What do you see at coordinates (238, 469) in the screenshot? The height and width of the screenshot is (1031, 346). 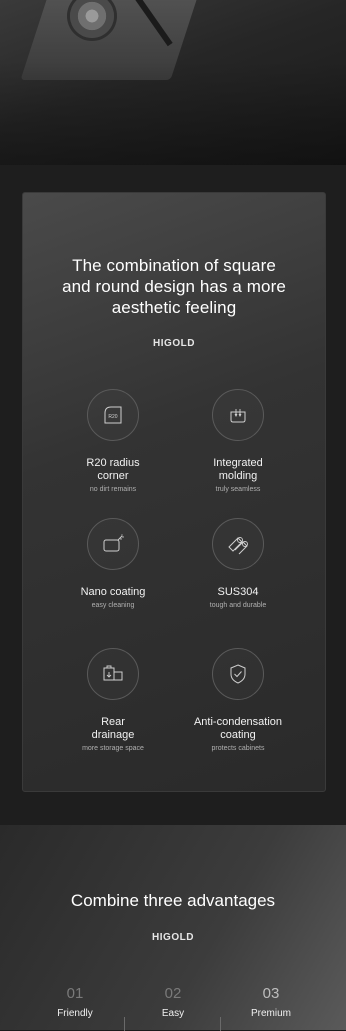 I see `feature-name: Integrated molding` at bounding box center [238, 469].